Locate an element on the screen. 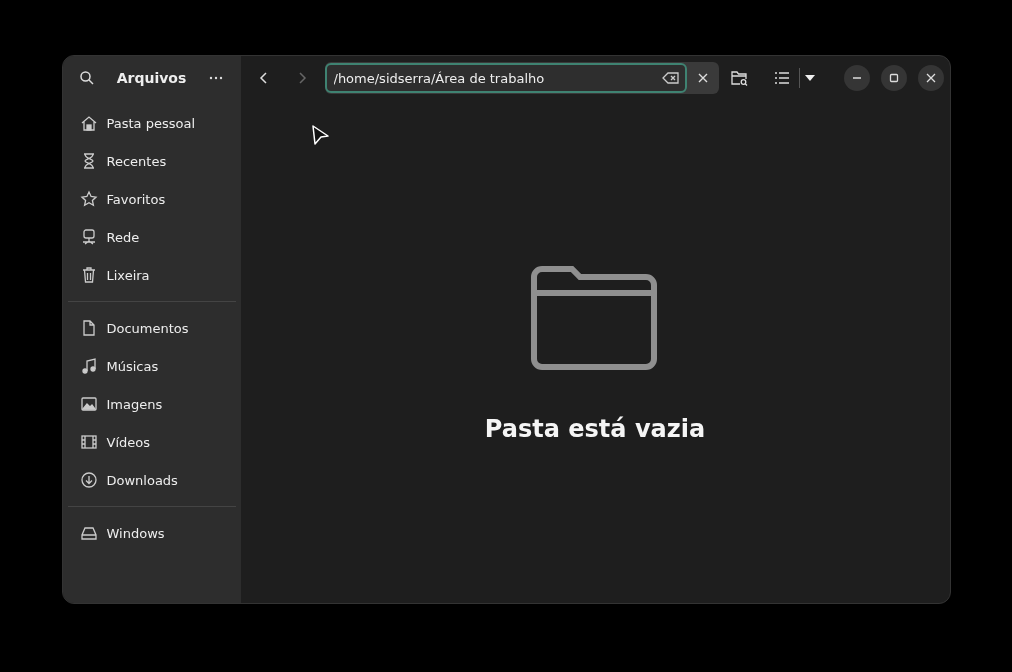  sidebar-item: Pasta pessoal is located at coordinates (151, 123).